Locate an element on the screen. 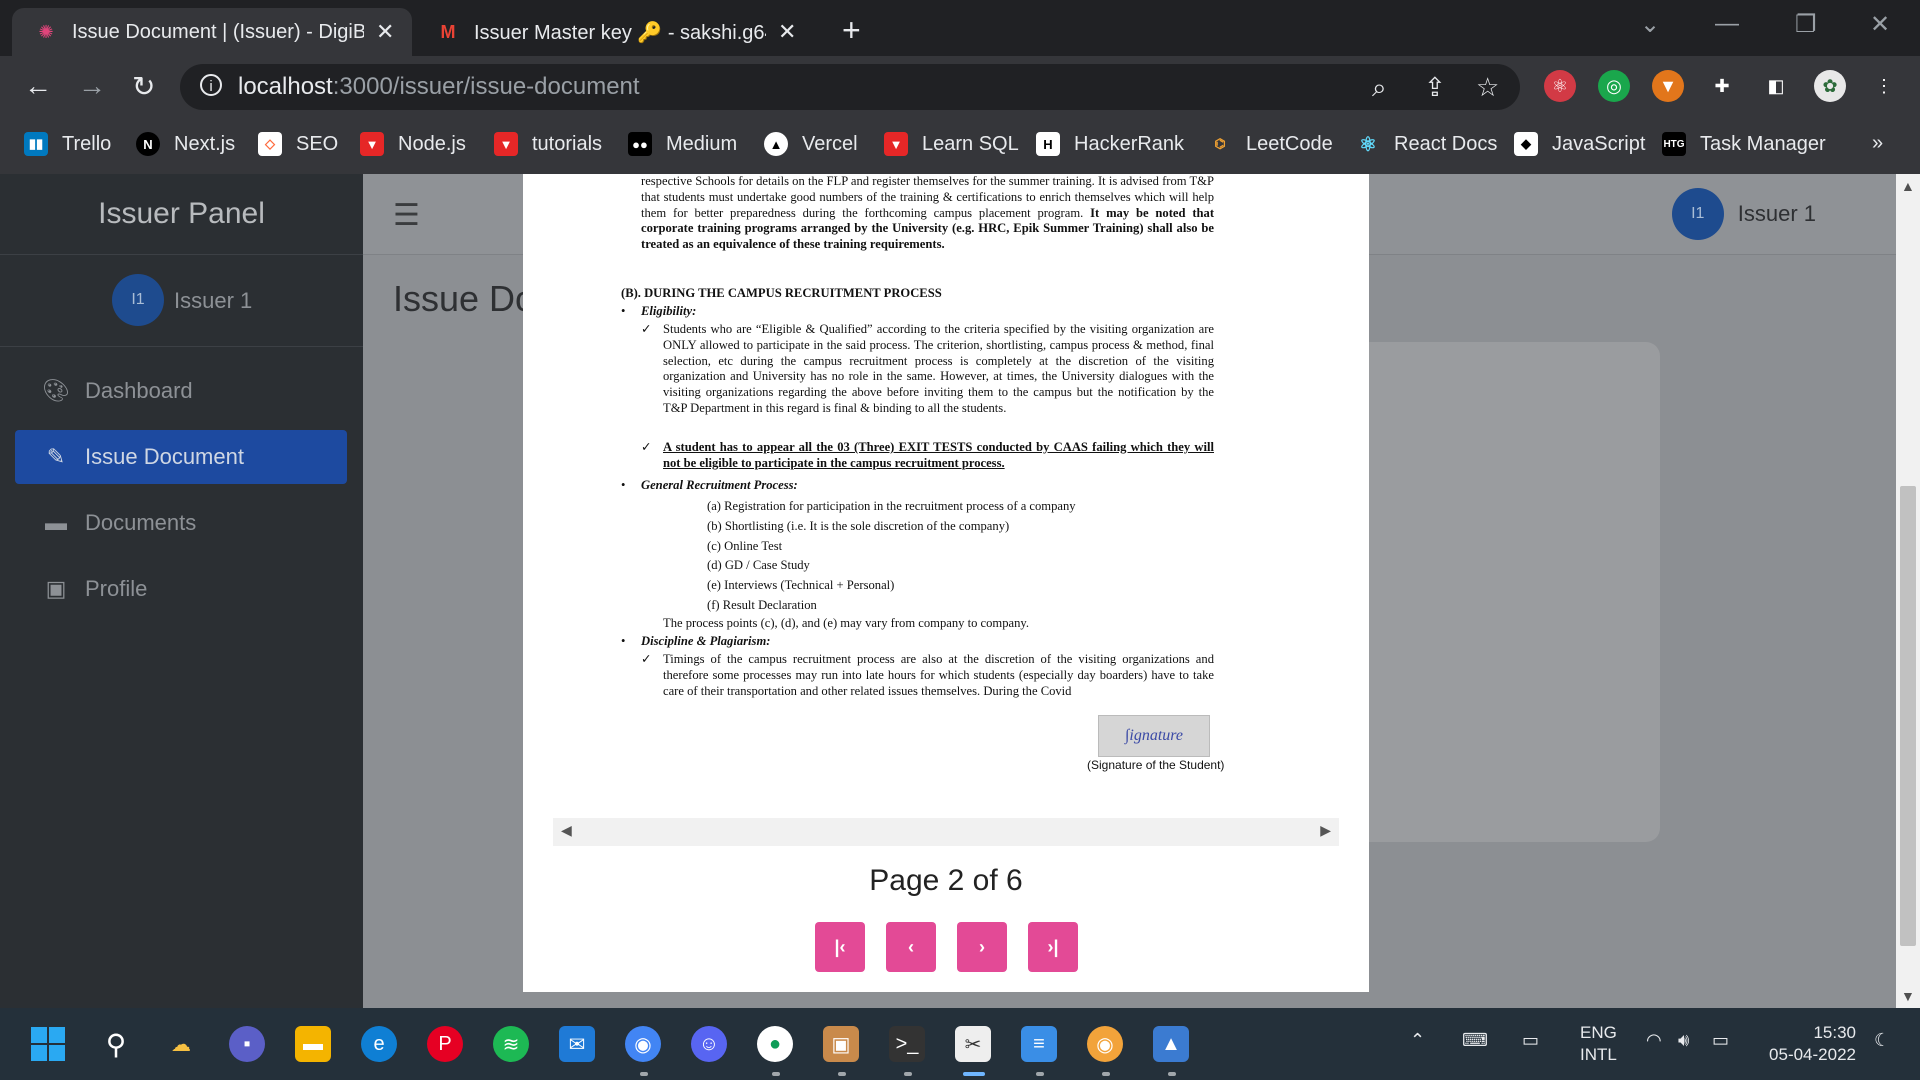  bookmark-medium: ●● Medium is located at coordinates (682, 144).